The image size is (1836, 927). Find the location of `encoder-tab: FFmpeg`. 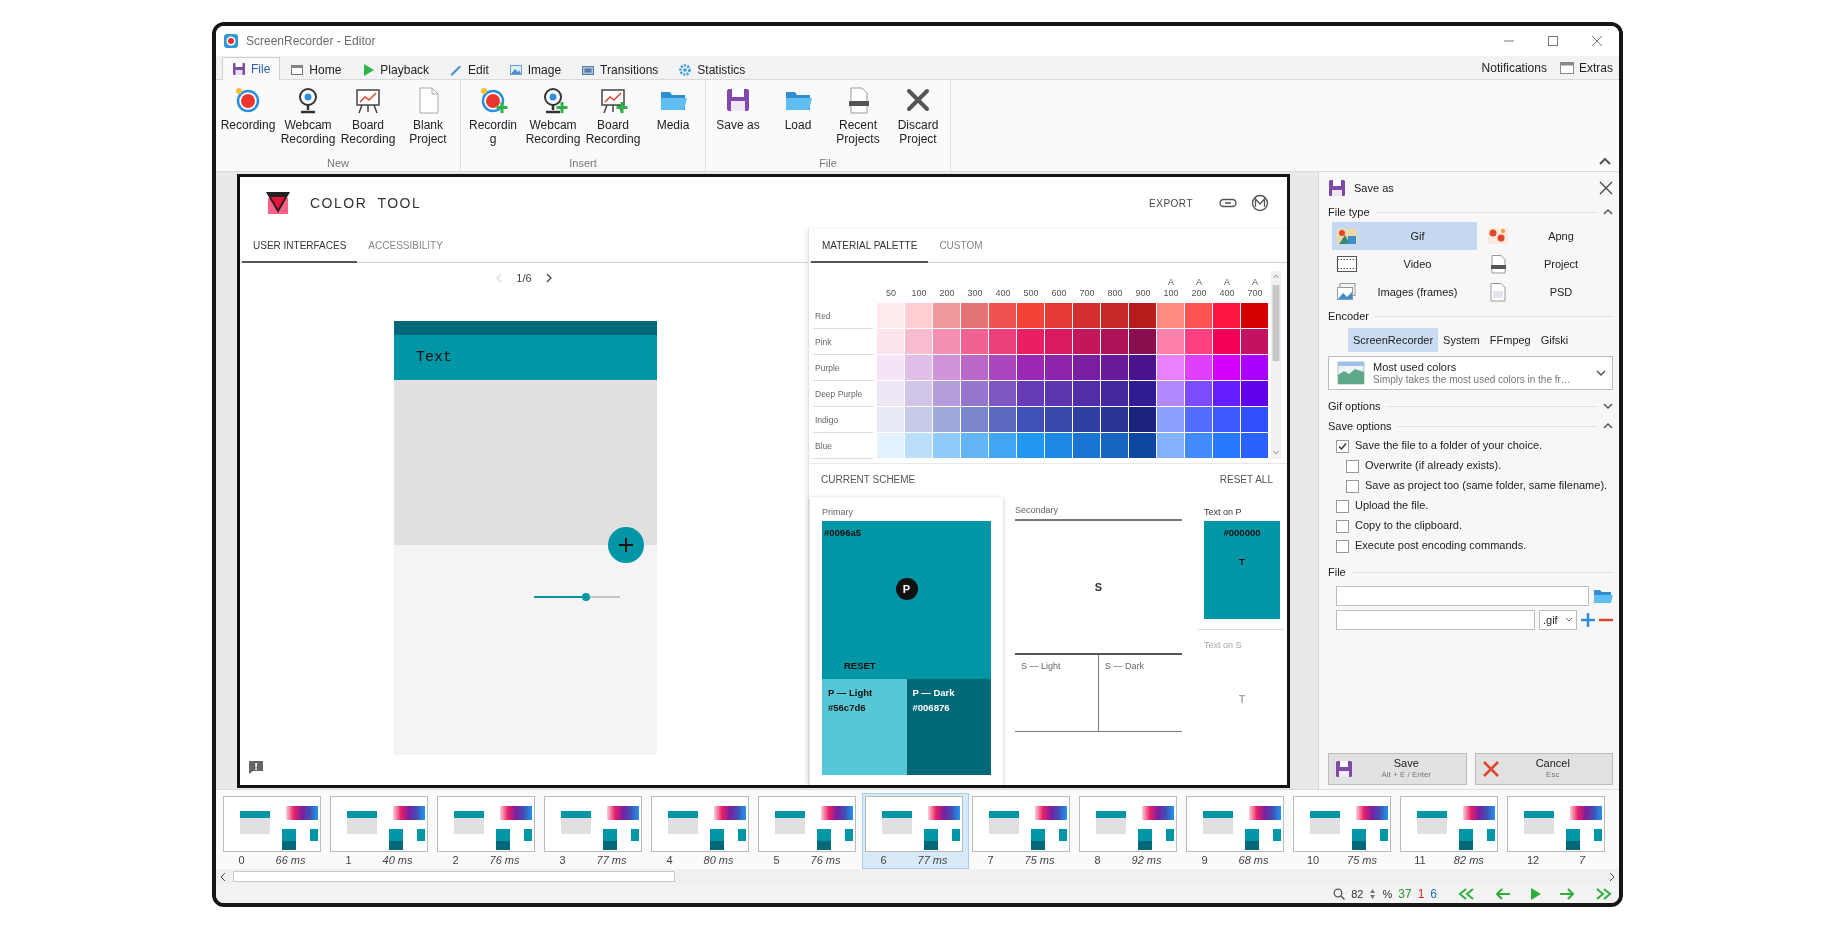

encoder-tab: FFmpeg is located at coordinates (1510, 340).